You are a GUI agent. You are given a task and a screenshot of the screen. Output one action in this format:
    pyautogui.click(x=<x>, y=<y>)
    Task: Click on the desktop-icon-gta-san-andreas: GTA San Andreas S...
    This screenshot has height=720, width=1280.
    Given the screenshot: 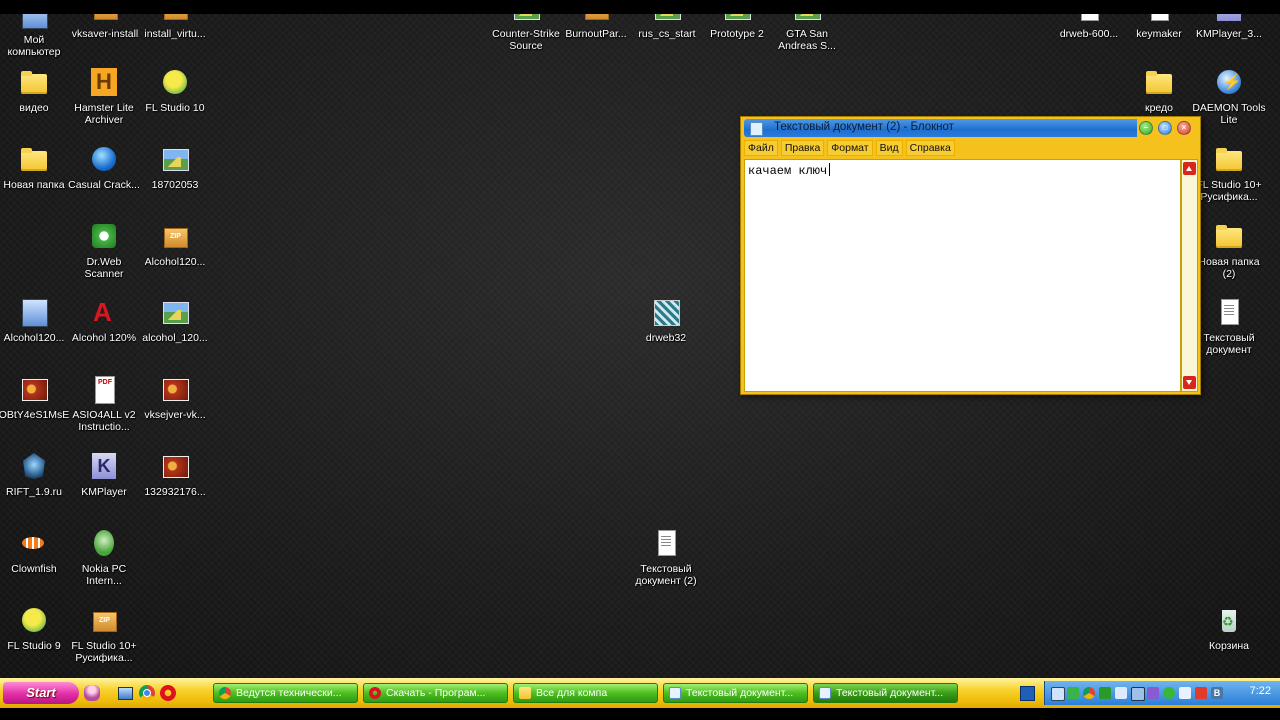 What is the action you would take?
    pyautogui.click(x=807, y=33)
    